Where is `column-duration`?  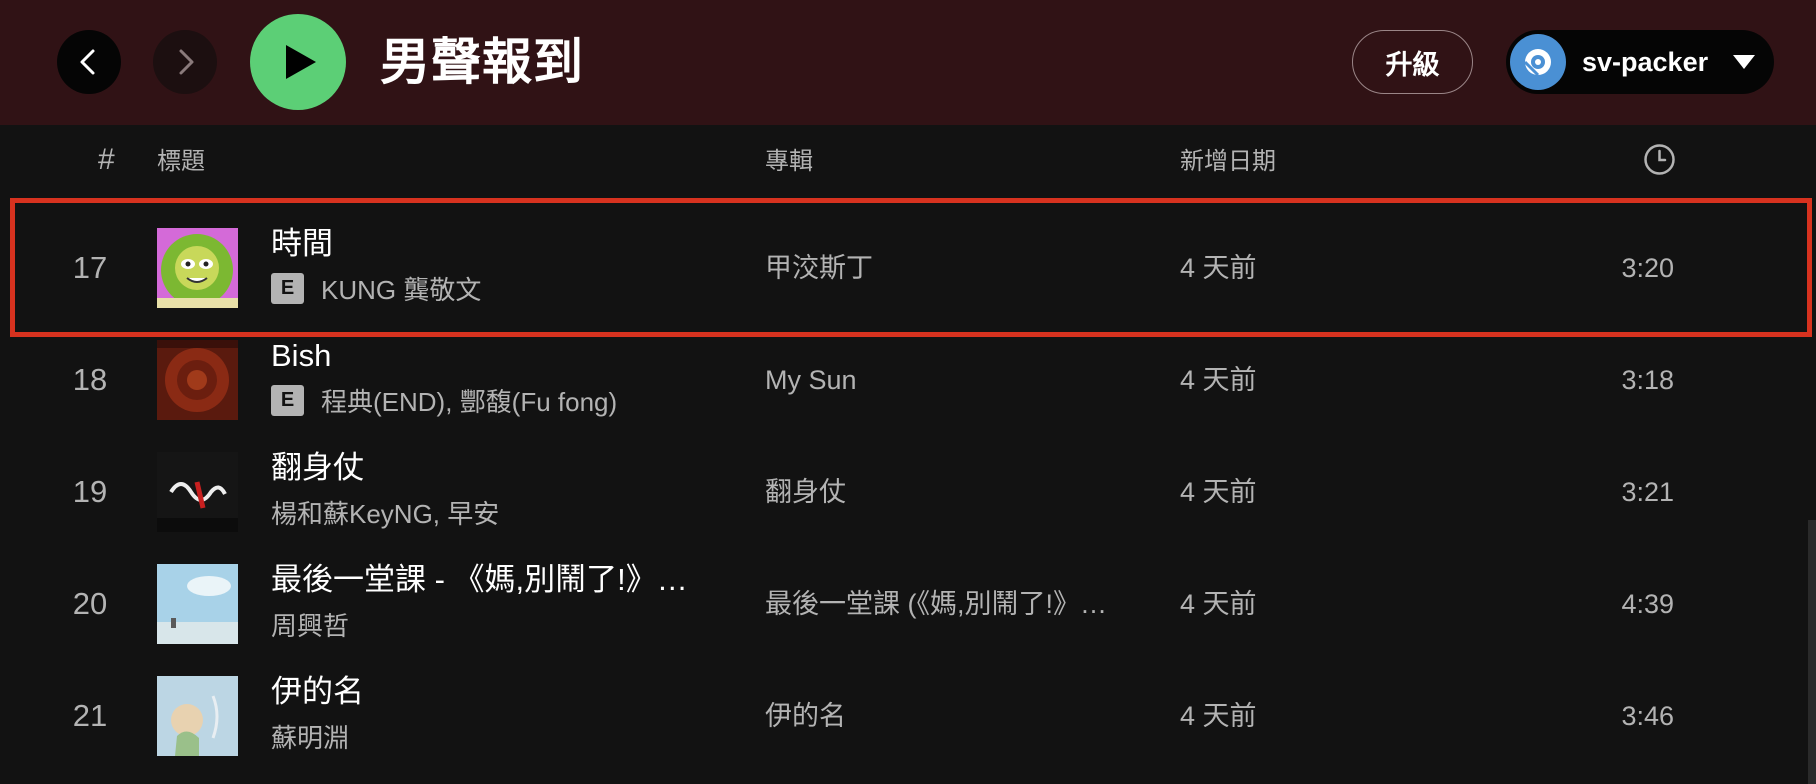 column-duration is located at coordinates (1659, 163).